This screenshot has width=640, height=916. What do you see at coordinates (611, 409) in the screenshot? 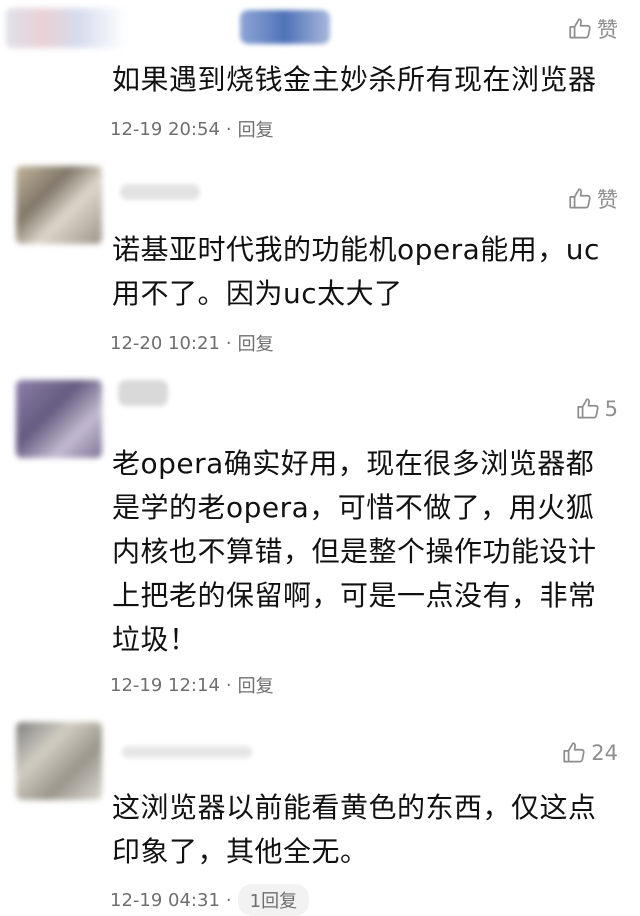
I see `like-count: 5` at bounding box center [611, 409].